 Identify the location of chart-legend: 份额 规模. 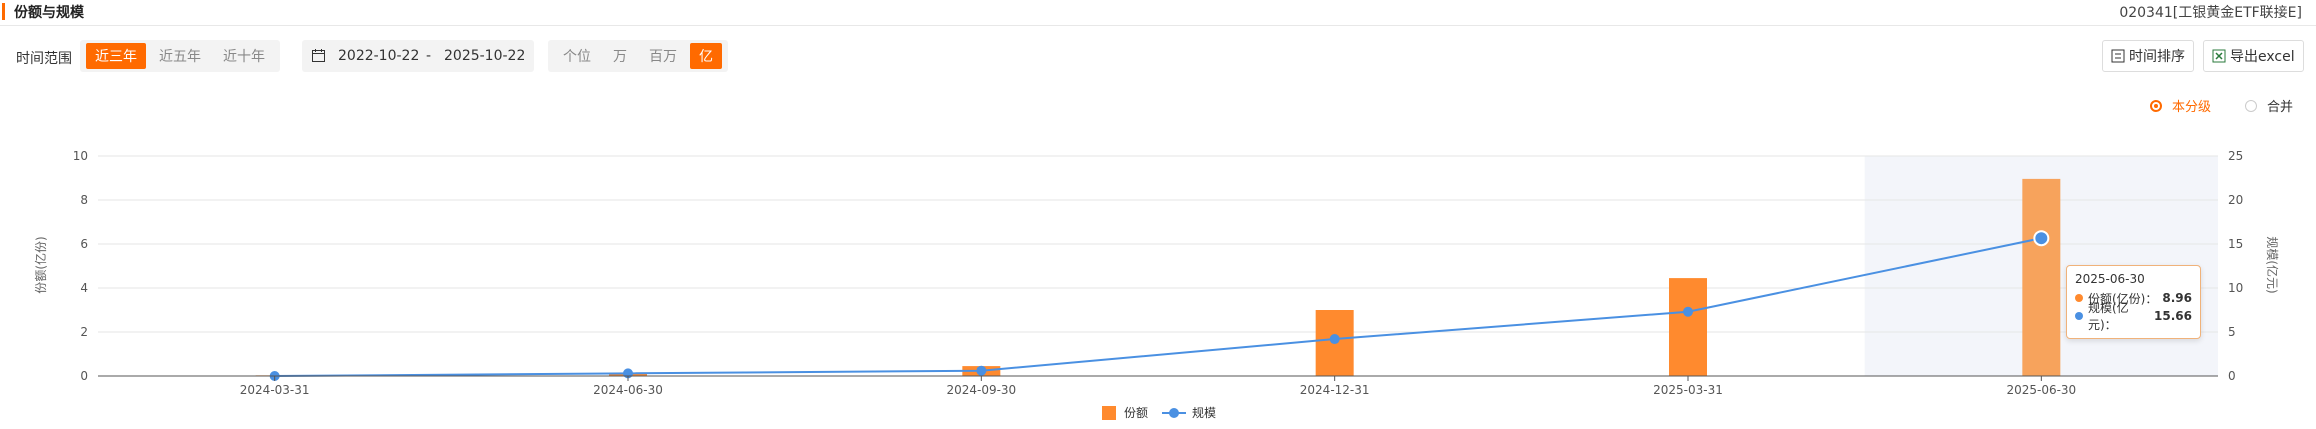
(1166, 412).